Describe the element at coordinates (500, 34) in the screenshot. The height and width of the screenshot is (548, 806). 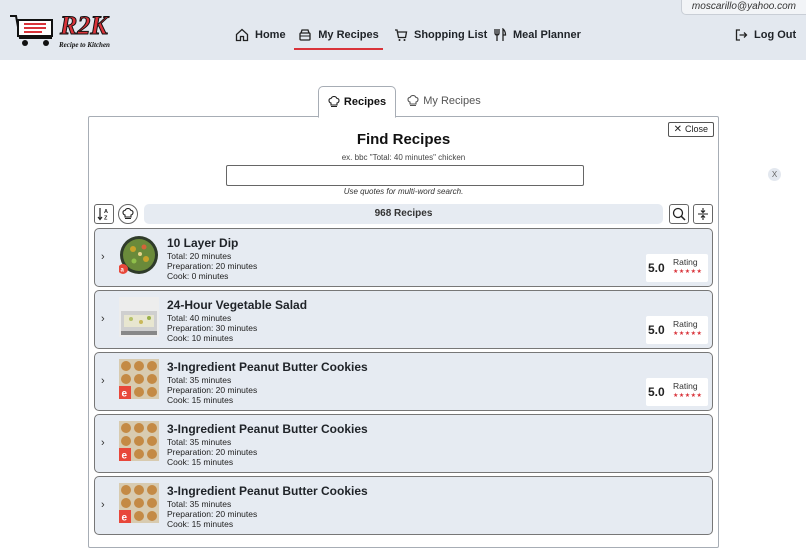
I see `utensils-icon` at that location.